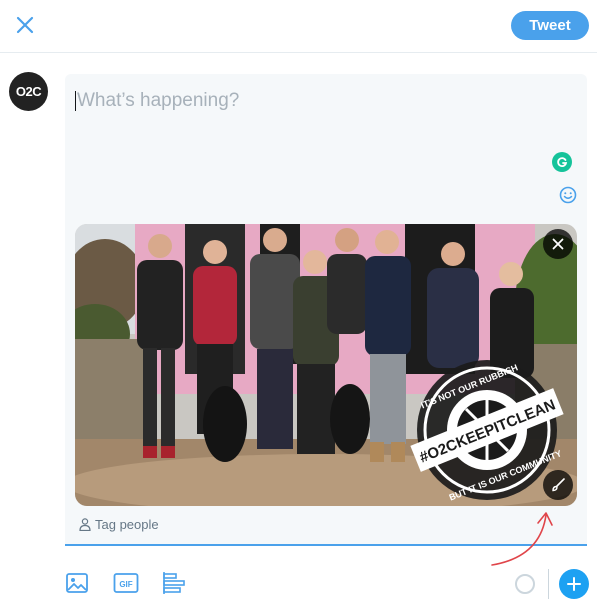 Image resolution: width=597 pixels, height=616 pixels. What do you see at coordinates (525, 584) in the screenshot?
I see `character-counter` at bounding box center [525, 584].